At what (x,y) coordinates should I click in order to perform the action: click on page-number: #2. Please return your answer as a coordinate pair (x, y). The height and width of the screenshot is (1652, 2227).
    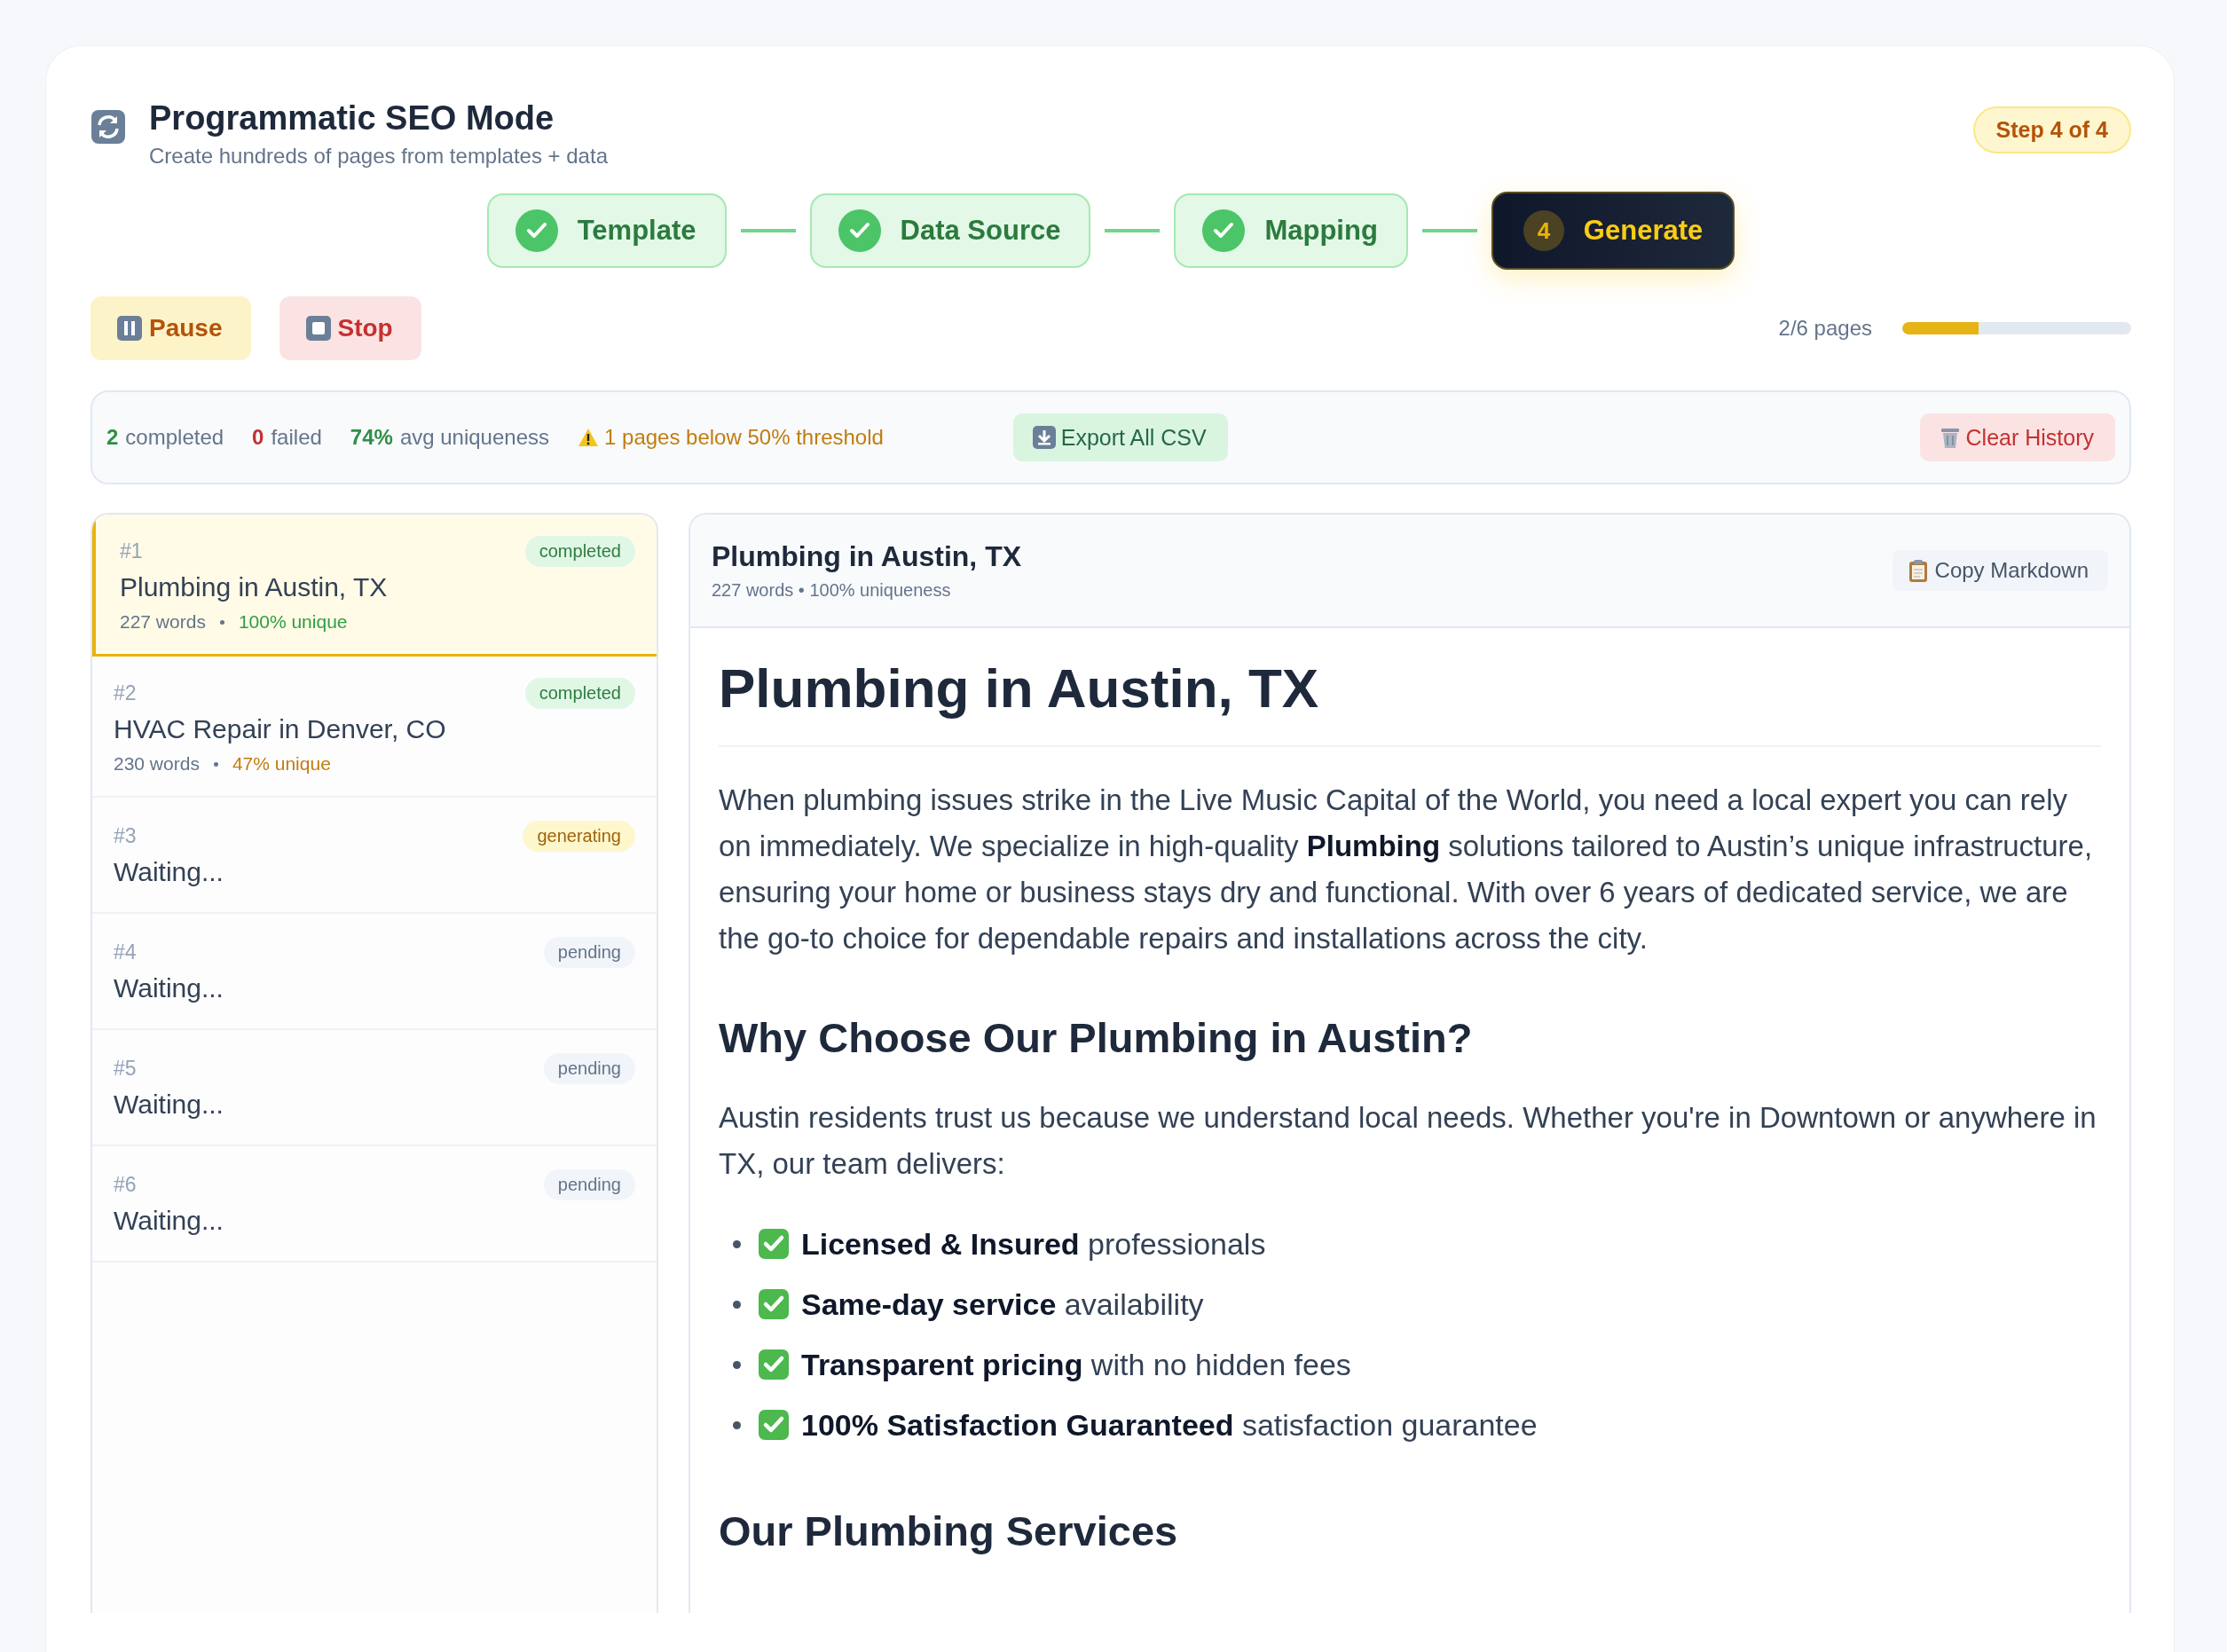
    Looking at the image, I should click on (126, 693).